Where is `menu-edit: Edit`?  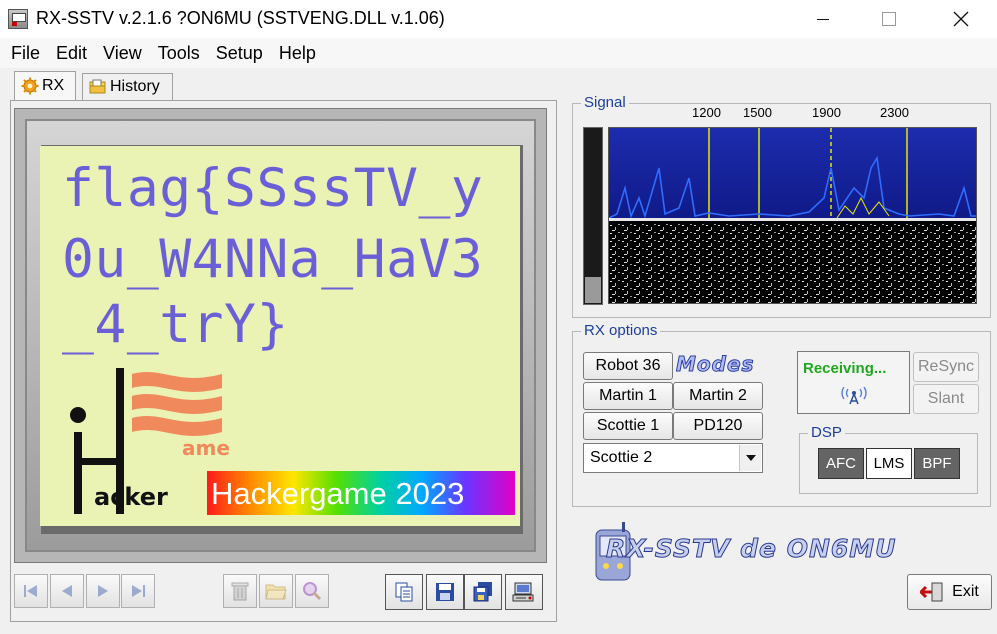 menu-edit: Edit is located at coordinates (71, 53).